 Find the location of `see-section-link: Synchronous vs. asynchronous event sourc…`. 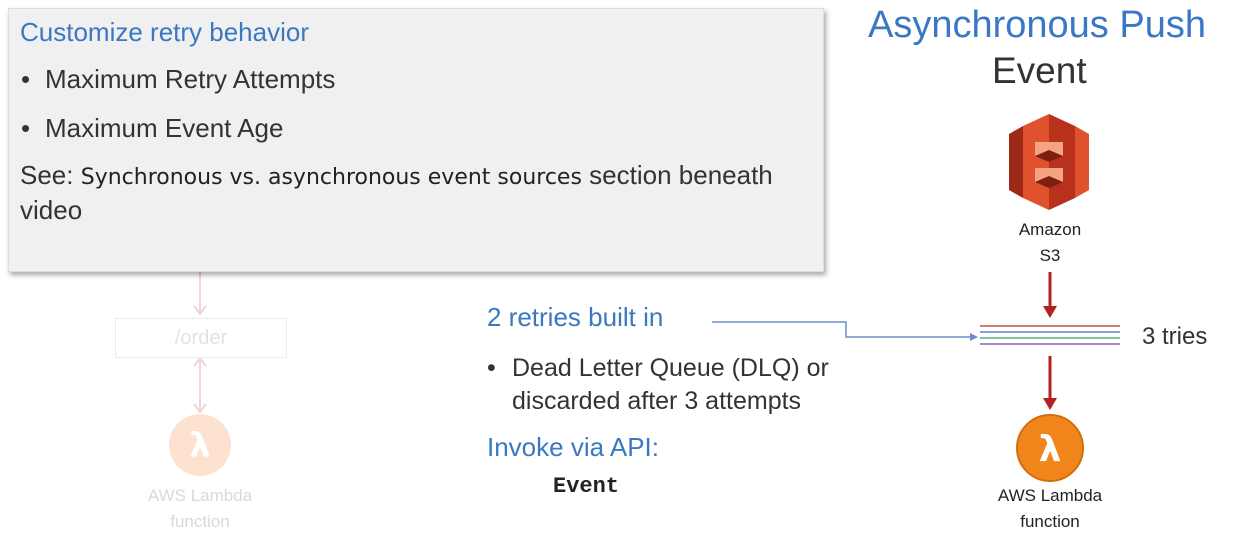

see-section-link: Synchronous vs. asynchronous event sourc… is located at coordinates (331, 177).